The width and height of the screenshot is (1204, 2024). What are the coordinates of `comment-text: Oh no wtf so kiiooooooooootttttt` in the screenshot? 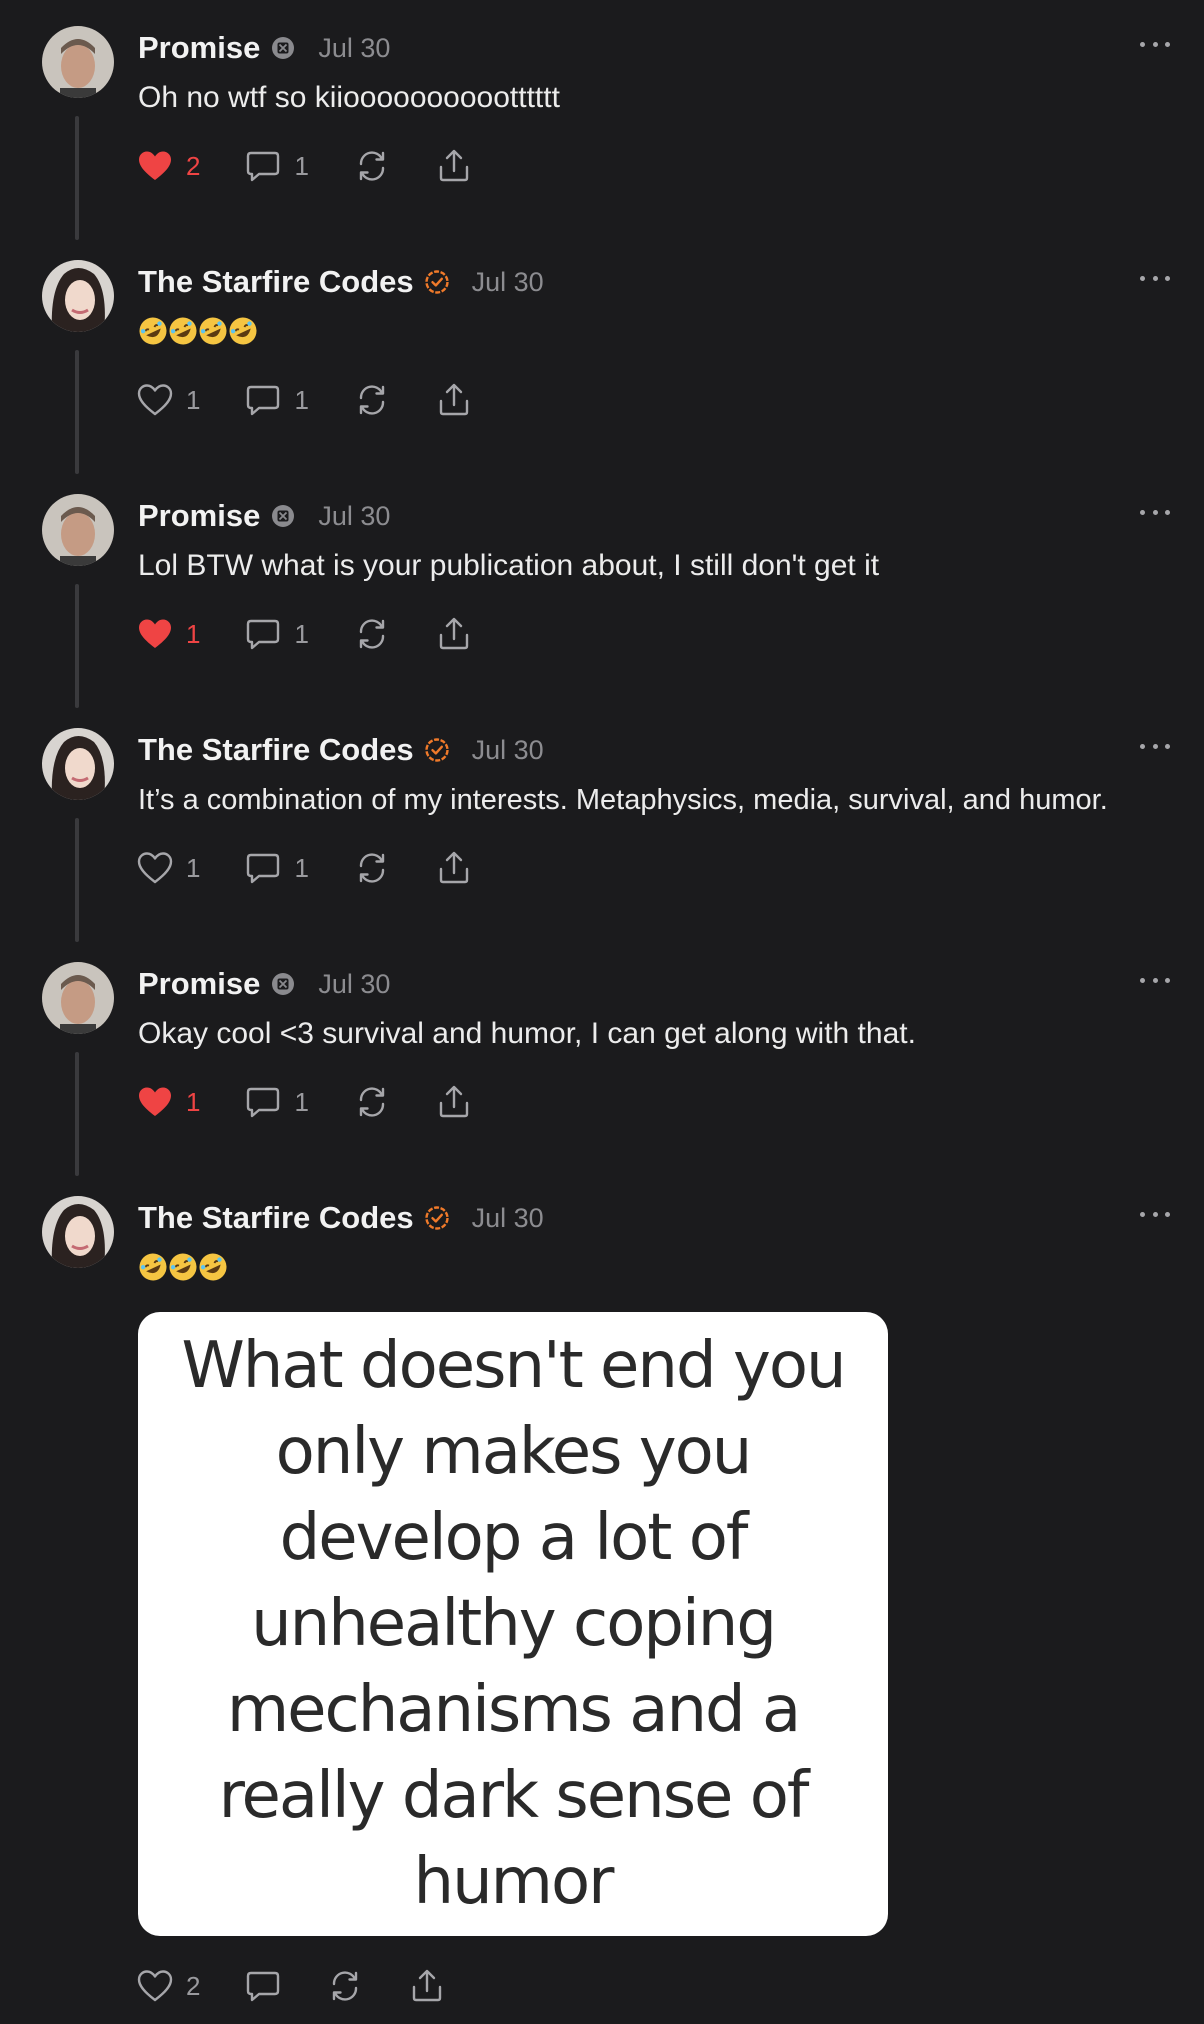 It's located at (349, 97).